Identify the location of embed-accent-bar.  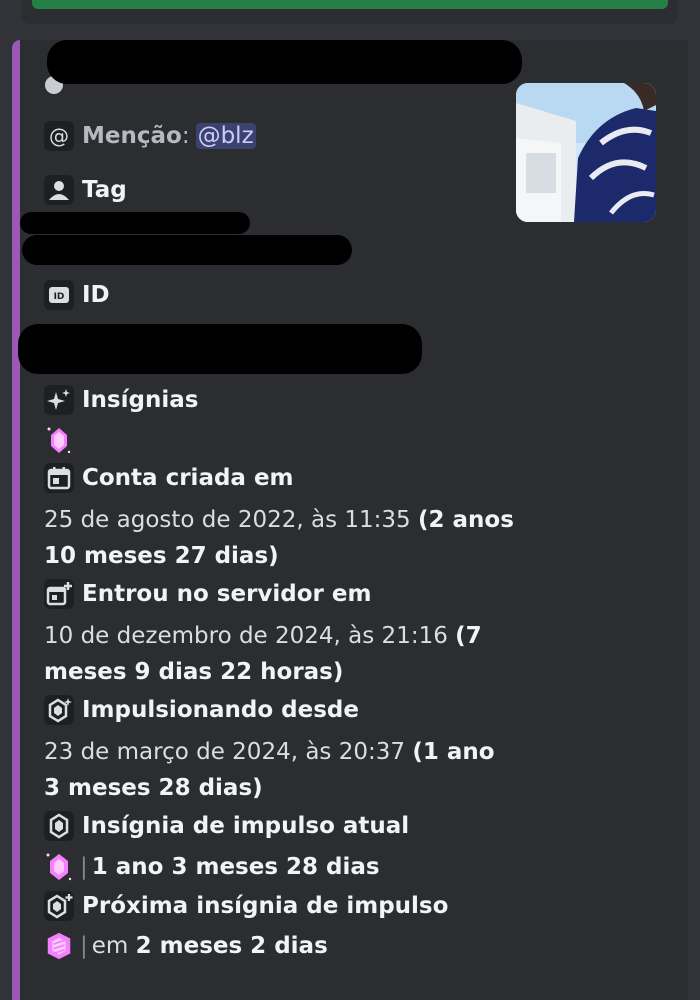
(16, 520).